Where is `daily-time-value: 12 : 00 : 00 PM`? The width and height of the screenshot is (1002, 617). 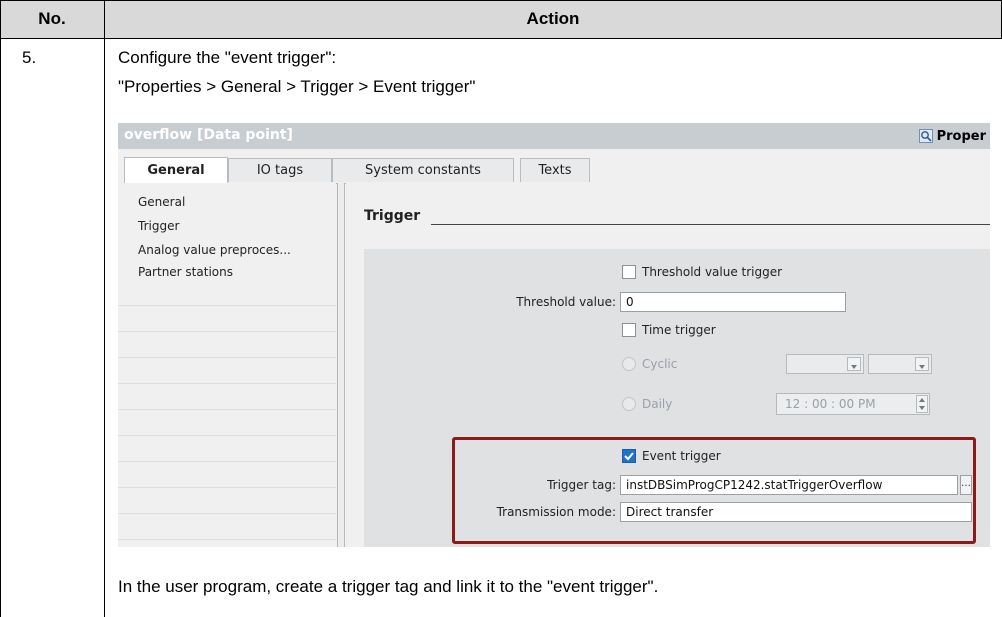 daily-time-value: 12 : 00 : 00 PM is located at coordinates (830, 404).